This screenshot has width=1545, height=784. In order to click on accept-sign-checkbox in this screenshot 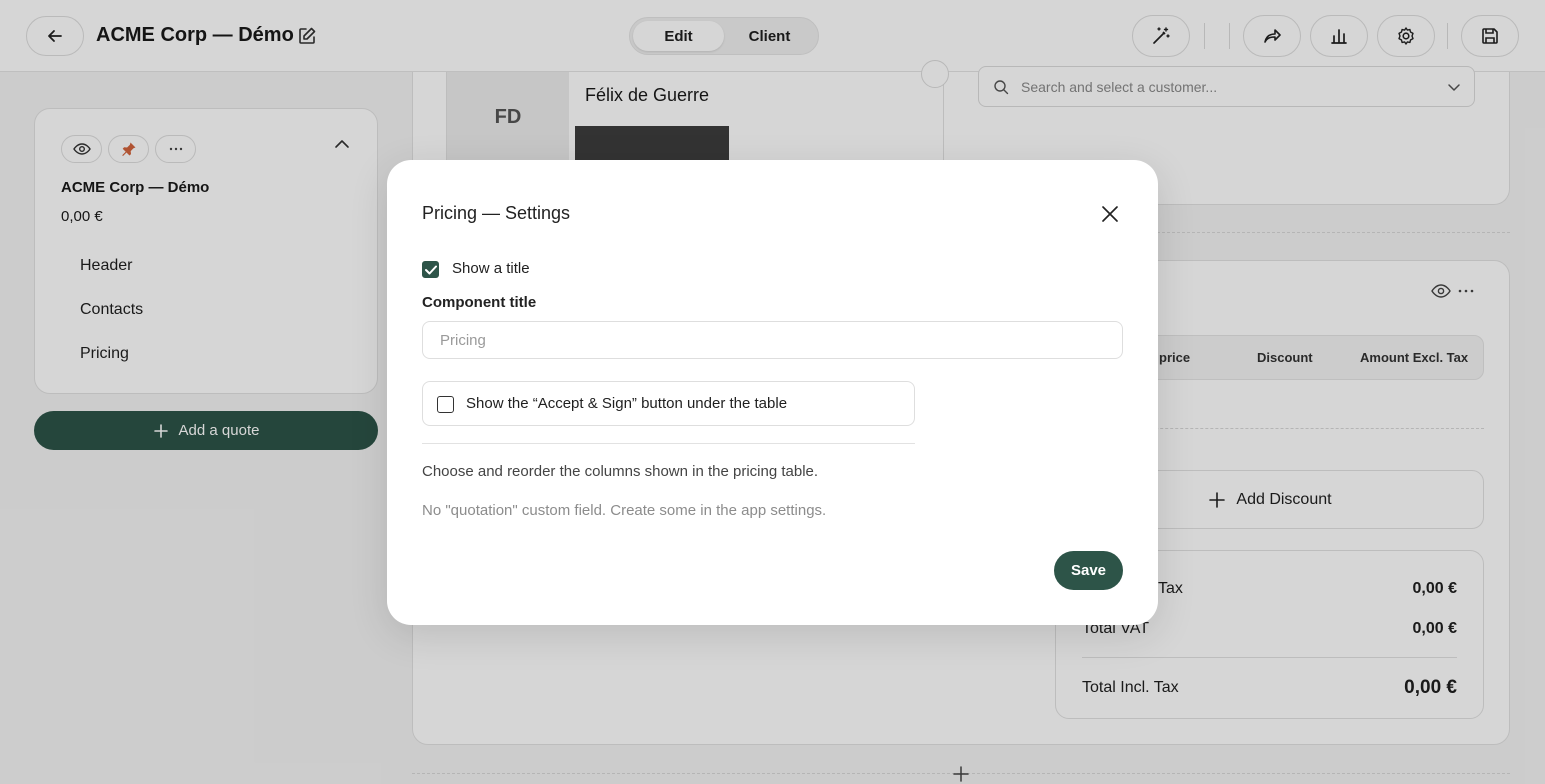, I will do `click(445, 404)`.